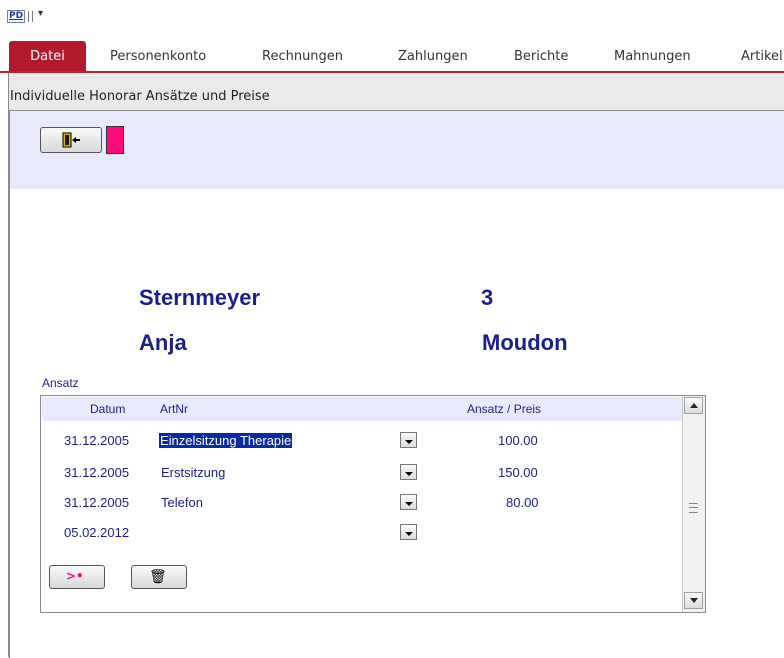  What do you see at coordinates (397, 150) in the screenshot?
I see `form-header-band` at bounding box center [397, 150].